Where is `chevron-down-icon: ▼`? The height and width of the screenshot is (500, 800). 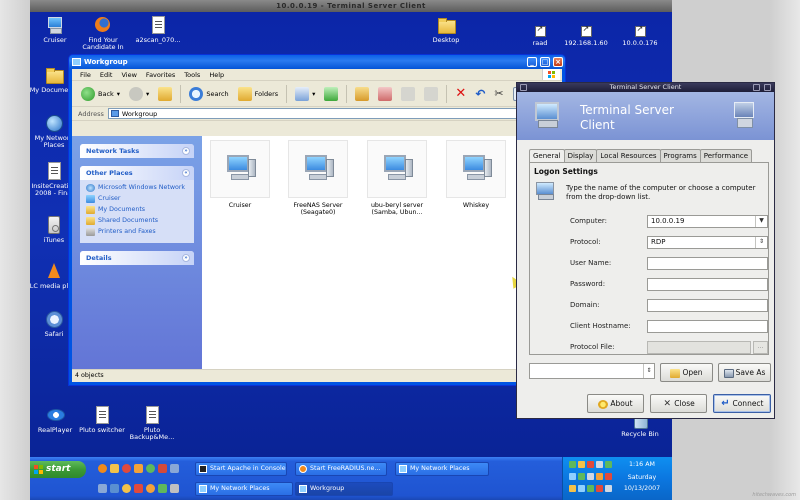 chevron-down-icon: ▼ is located at coordinates (761, 221).